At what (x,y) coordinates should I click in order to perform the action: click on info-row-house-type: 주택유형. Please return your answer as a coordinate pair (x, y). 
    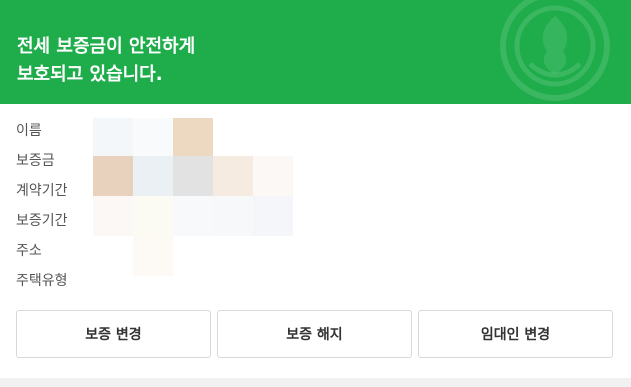
    Looking at the image, I should click on (42, 281).